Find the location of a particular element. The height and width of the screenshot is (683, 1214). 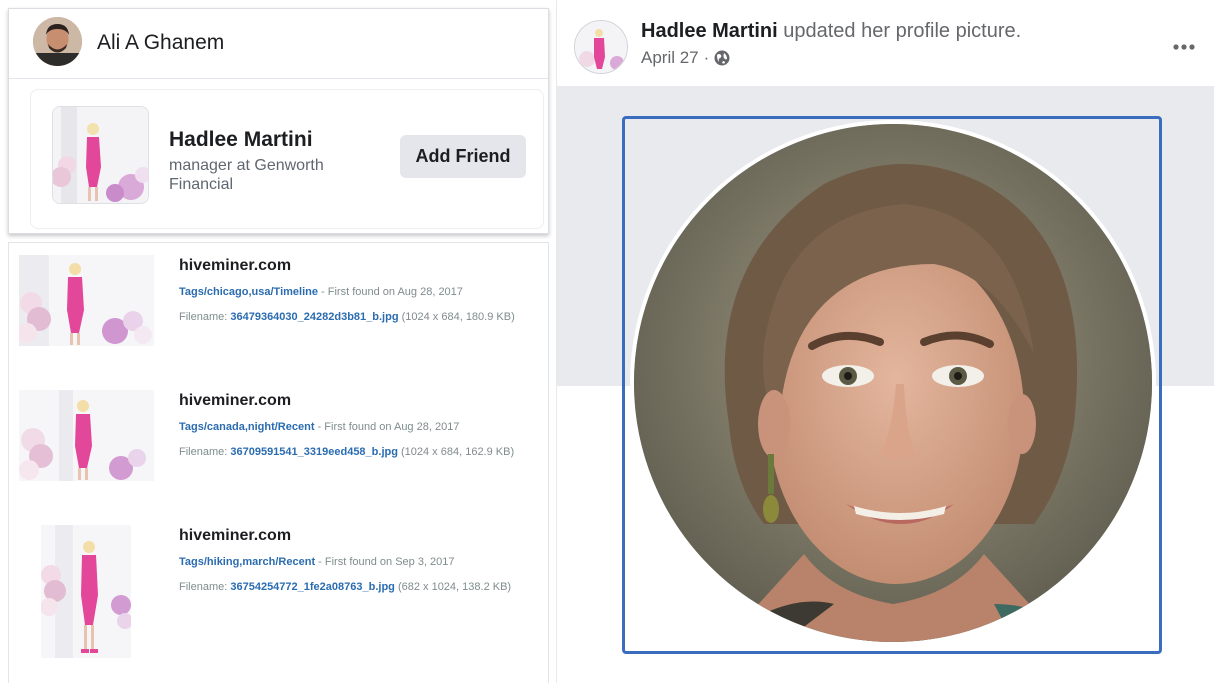

more-options-icon is located at coordinates (1184, 44).